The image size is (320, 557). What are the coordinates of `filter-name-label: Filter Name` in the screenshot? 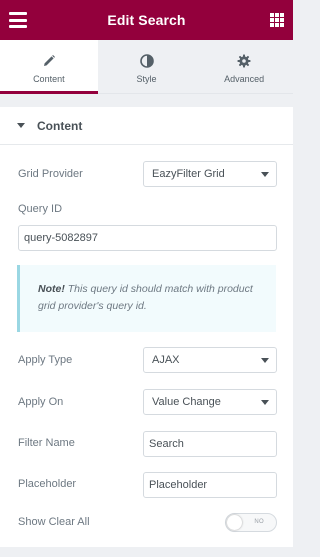 It's located at (46, 443).